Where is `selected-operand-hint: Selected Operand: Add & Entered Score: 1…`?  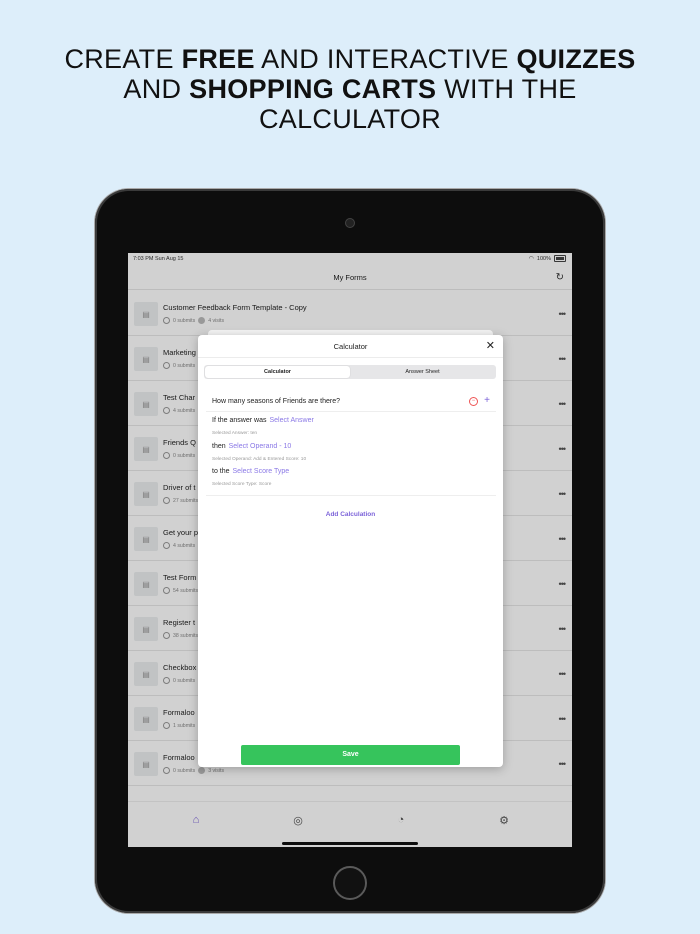
selected-operand-hint: Selected Operand: Add & Entered Score: 1… is located at coordinates (259, 459).